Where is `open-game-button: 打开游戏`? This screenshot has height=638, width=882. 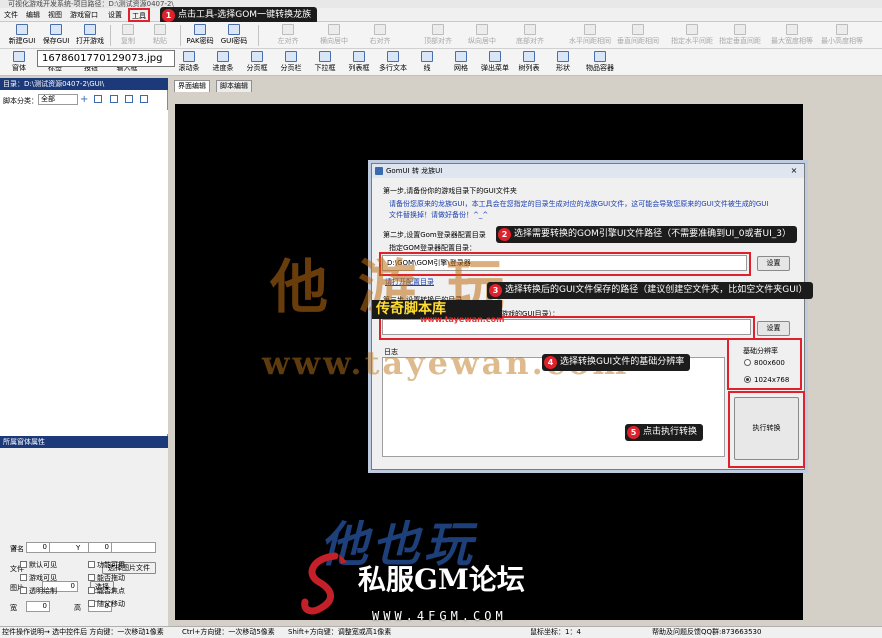 open-game-button: 打开游戏 is located at coordinates (90, 36).